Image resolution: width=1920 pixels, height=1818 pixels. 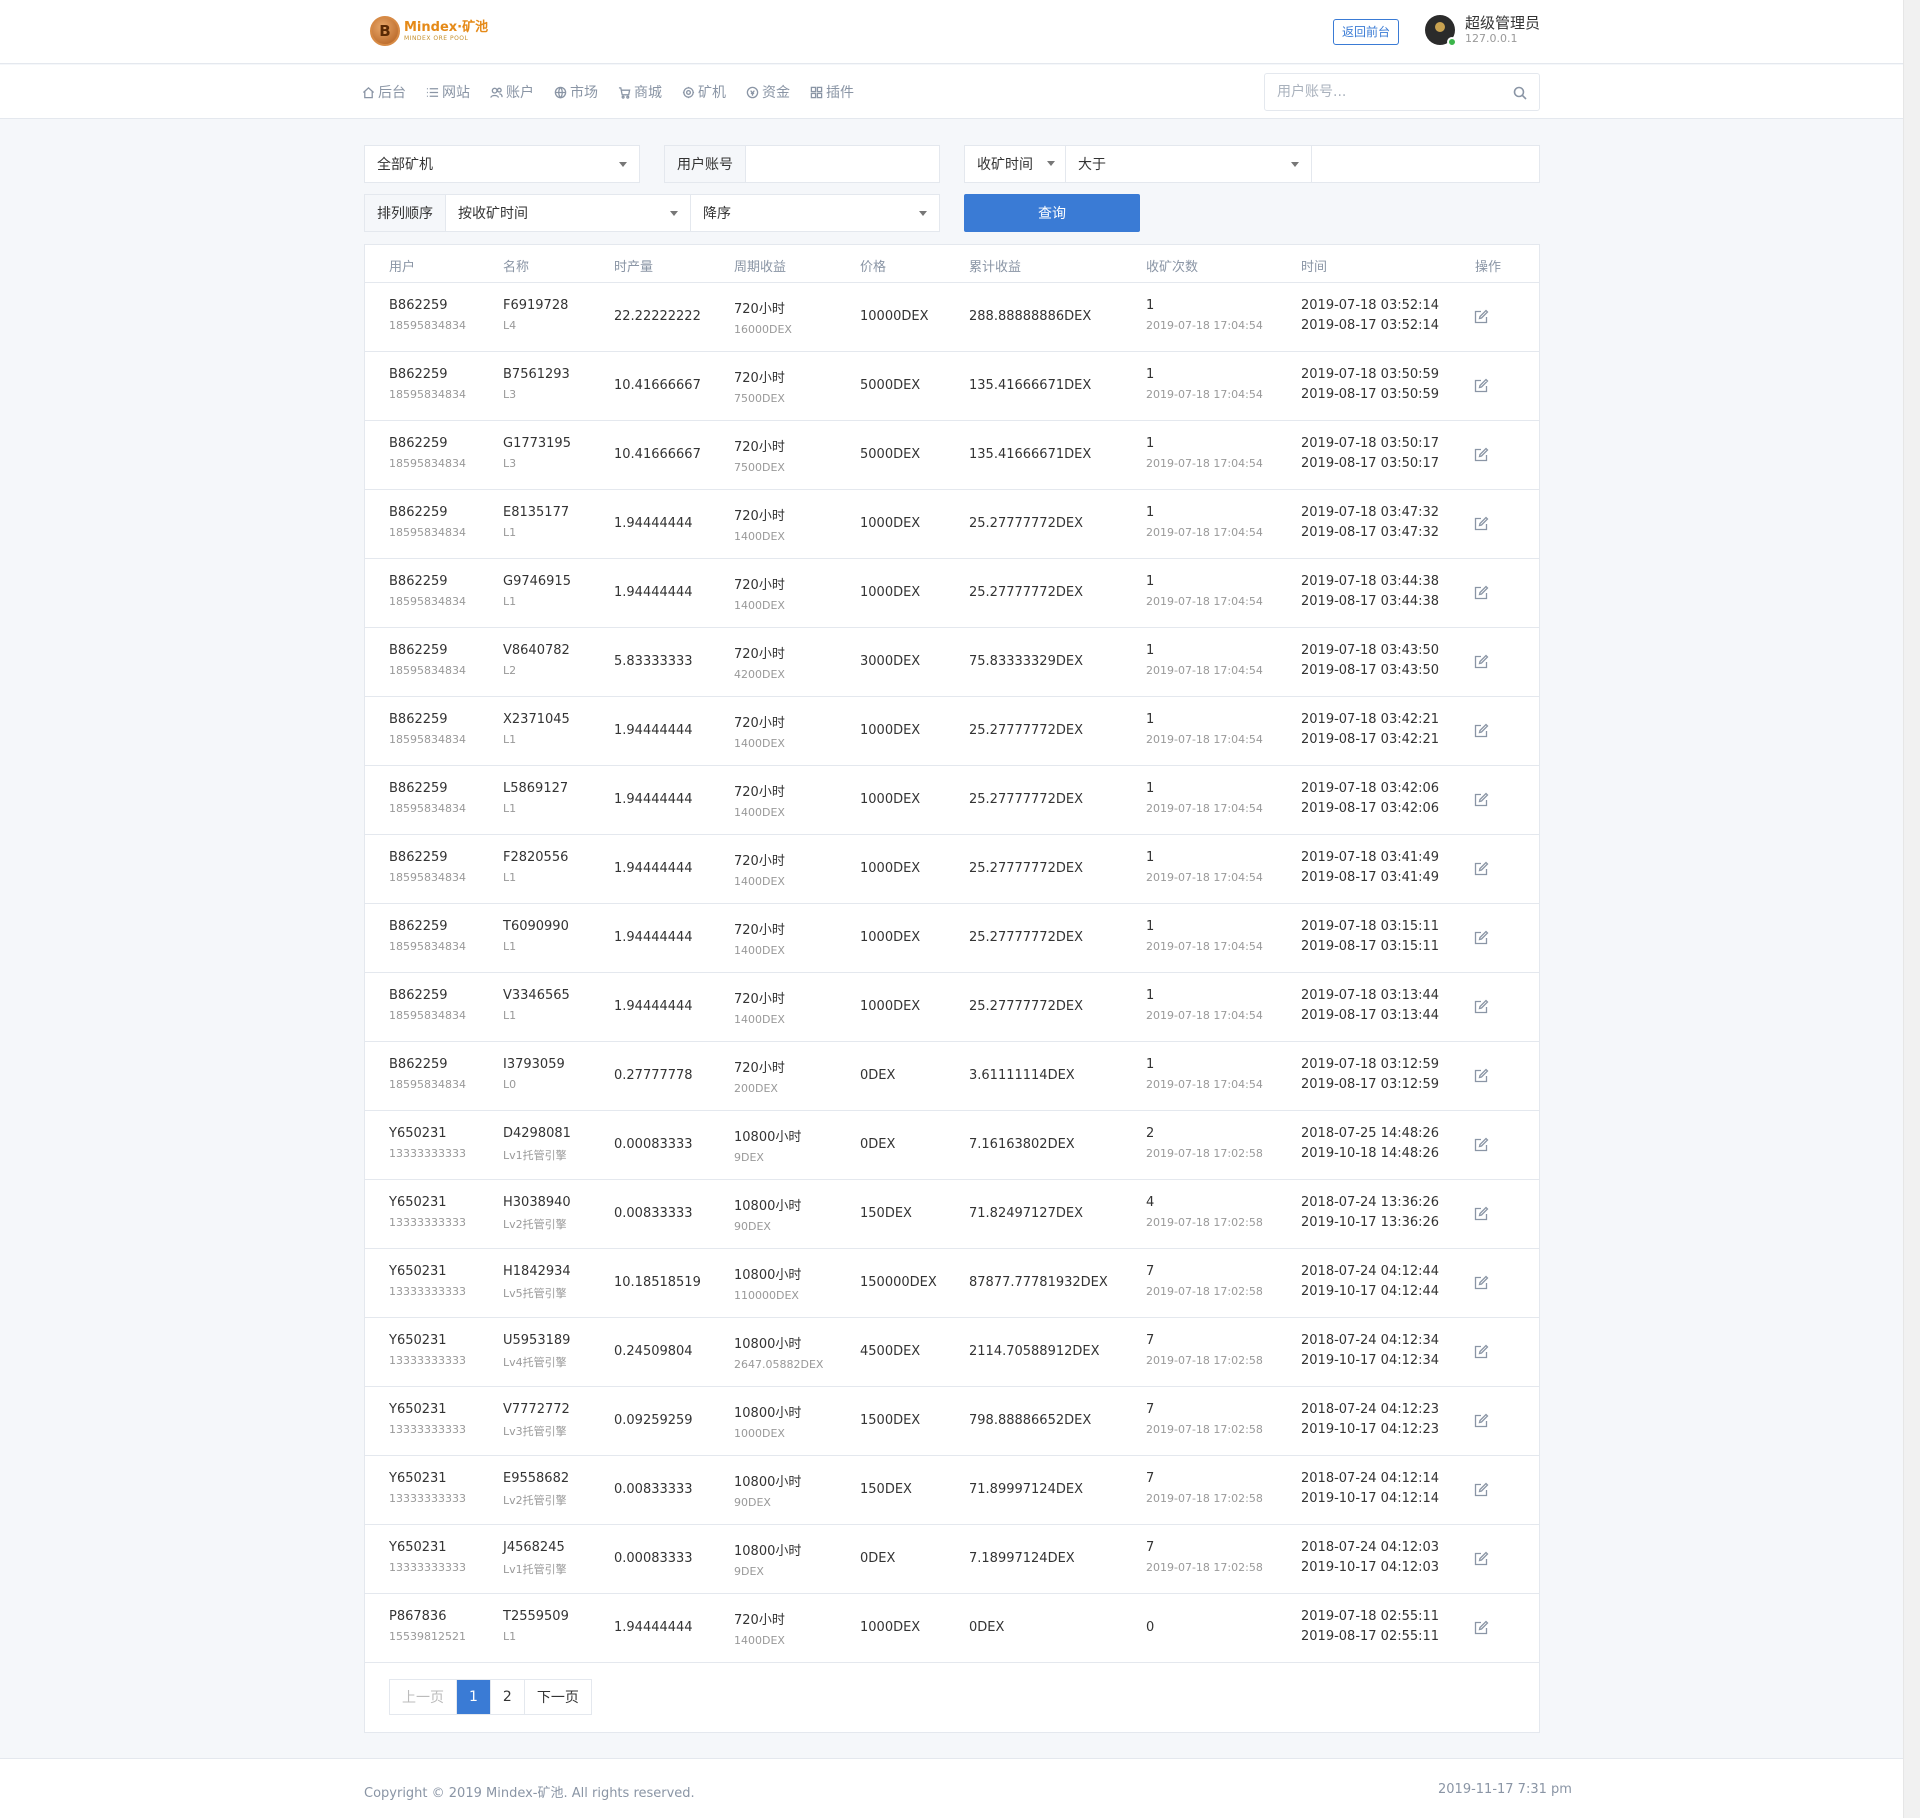 I want to click on nav-item-label: 网站, so click(x=456, y=93).